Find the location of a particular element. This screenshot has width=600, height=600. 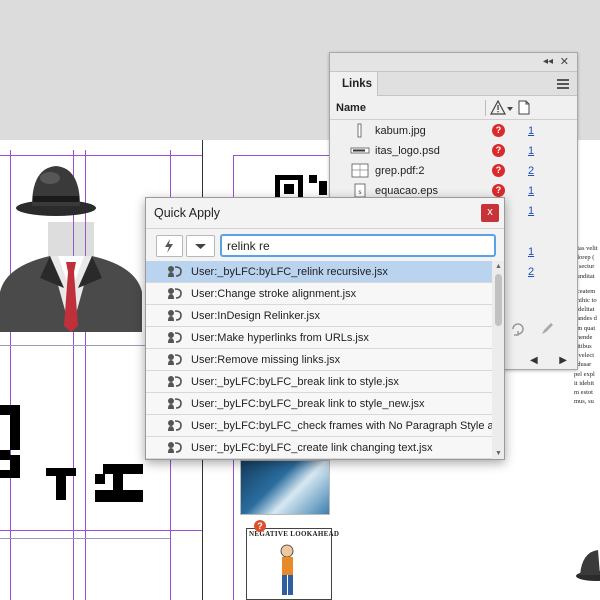

panel-menu-icon is located at coordinates (563, 84).